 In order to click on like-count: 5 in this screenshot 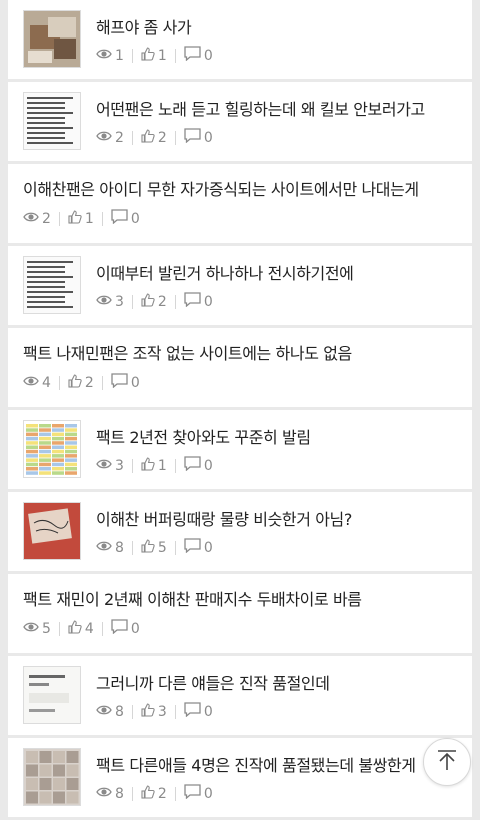, I will do `click(154, 547)`.